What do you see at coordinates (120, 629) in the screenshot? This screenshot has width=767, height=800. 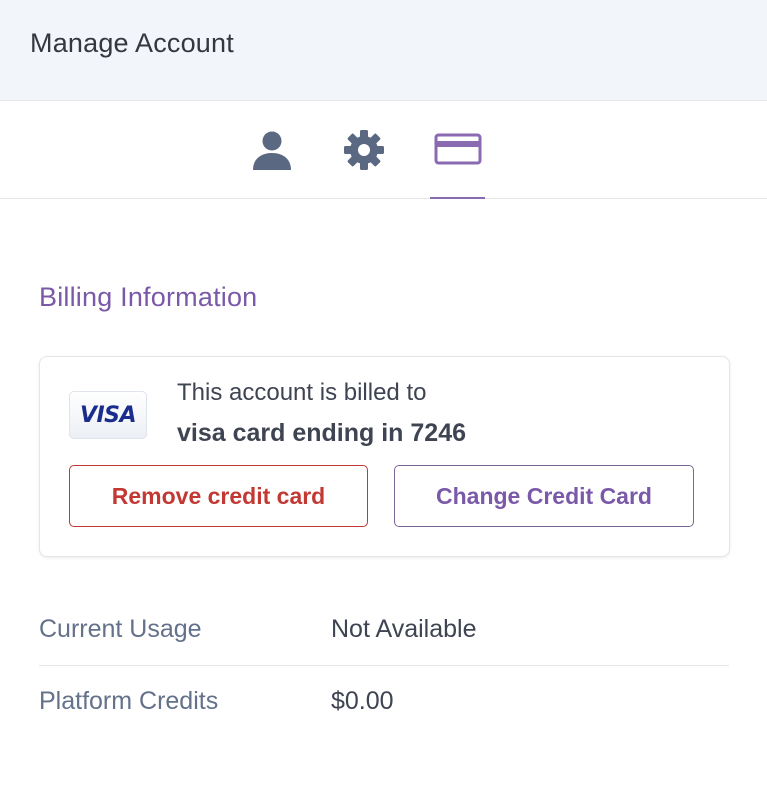 I see `current-usage-label: Current Usage` at bounding box center [120, 629].